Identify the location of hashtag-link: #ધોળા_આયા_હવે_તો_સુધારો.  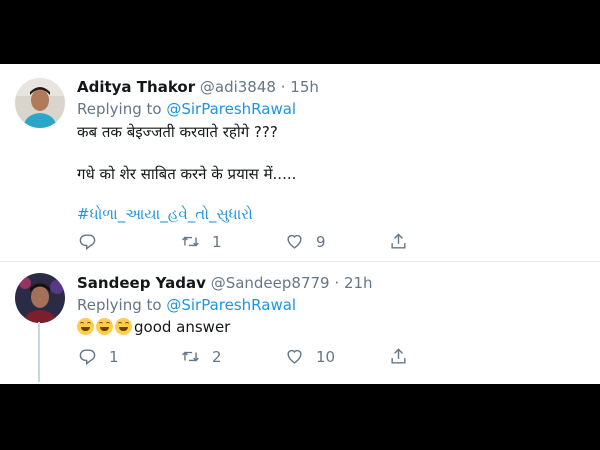
(165, 214).